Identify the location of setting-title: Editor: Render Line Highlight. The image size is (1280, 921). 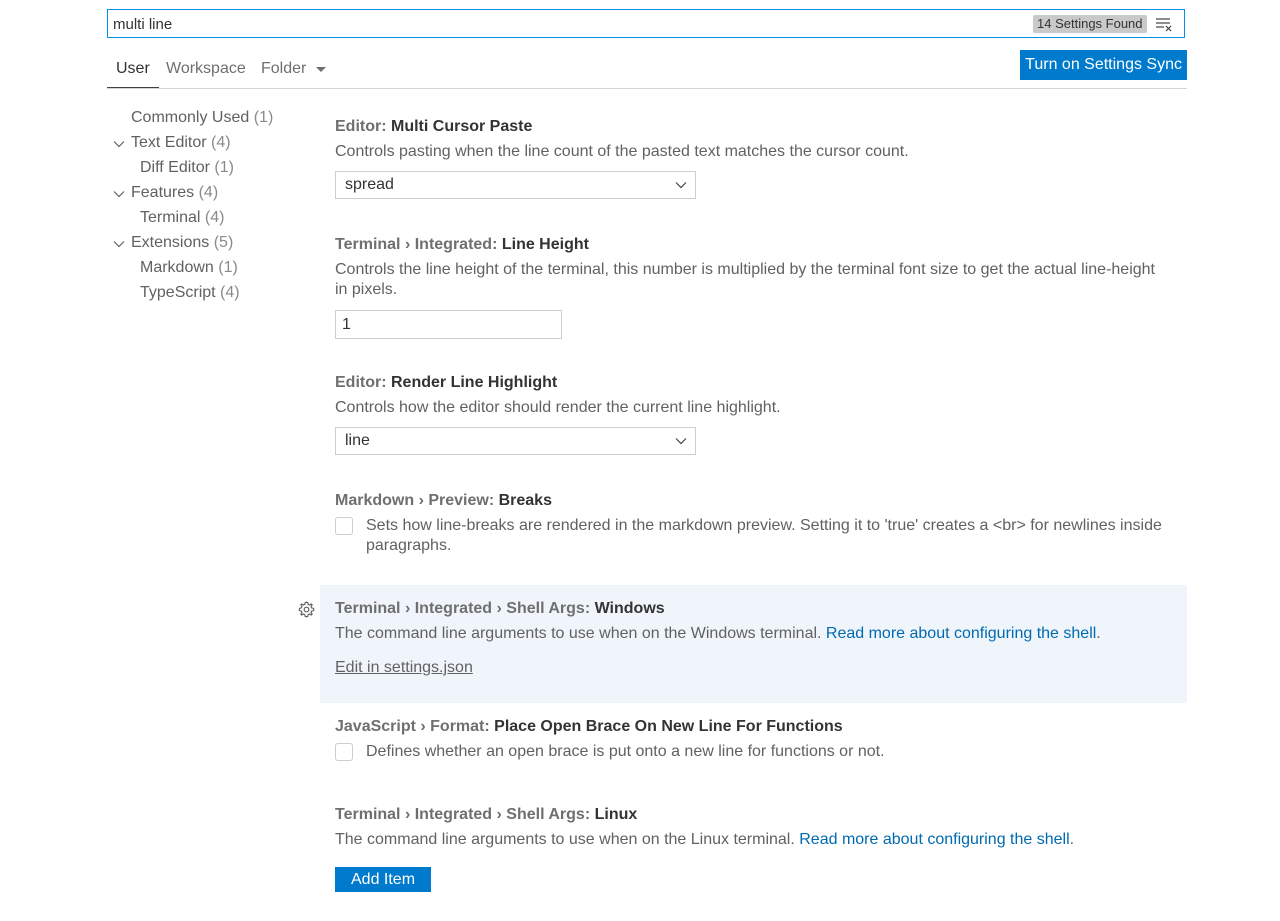
(446, 383).